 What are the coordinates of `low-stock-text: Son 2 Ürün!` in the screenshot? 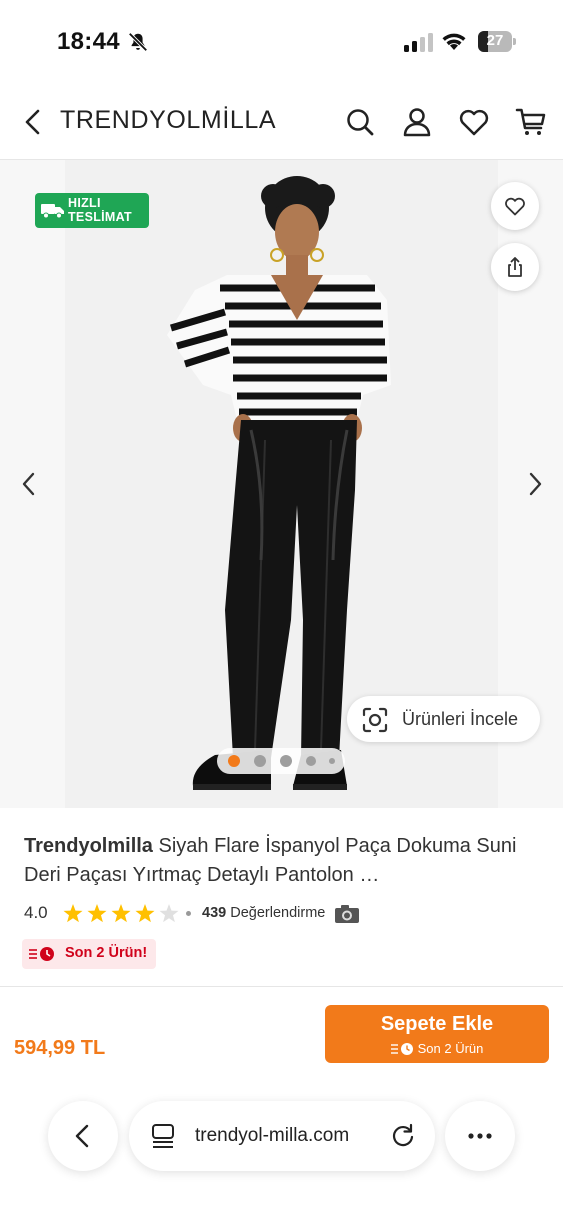 It's located at (106, 953).